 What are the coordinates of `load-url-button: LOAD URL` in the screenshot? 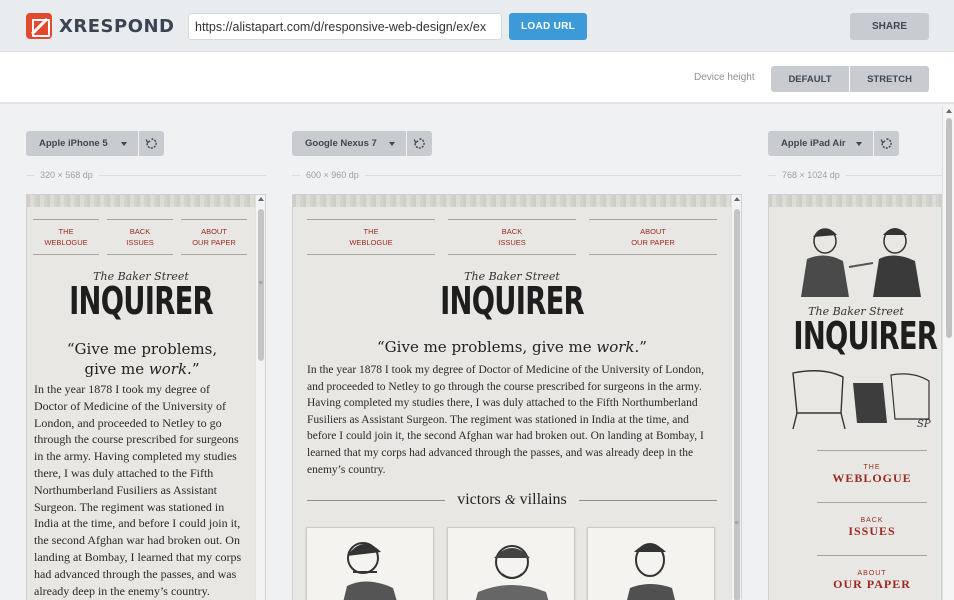 It's located at (548, 26).